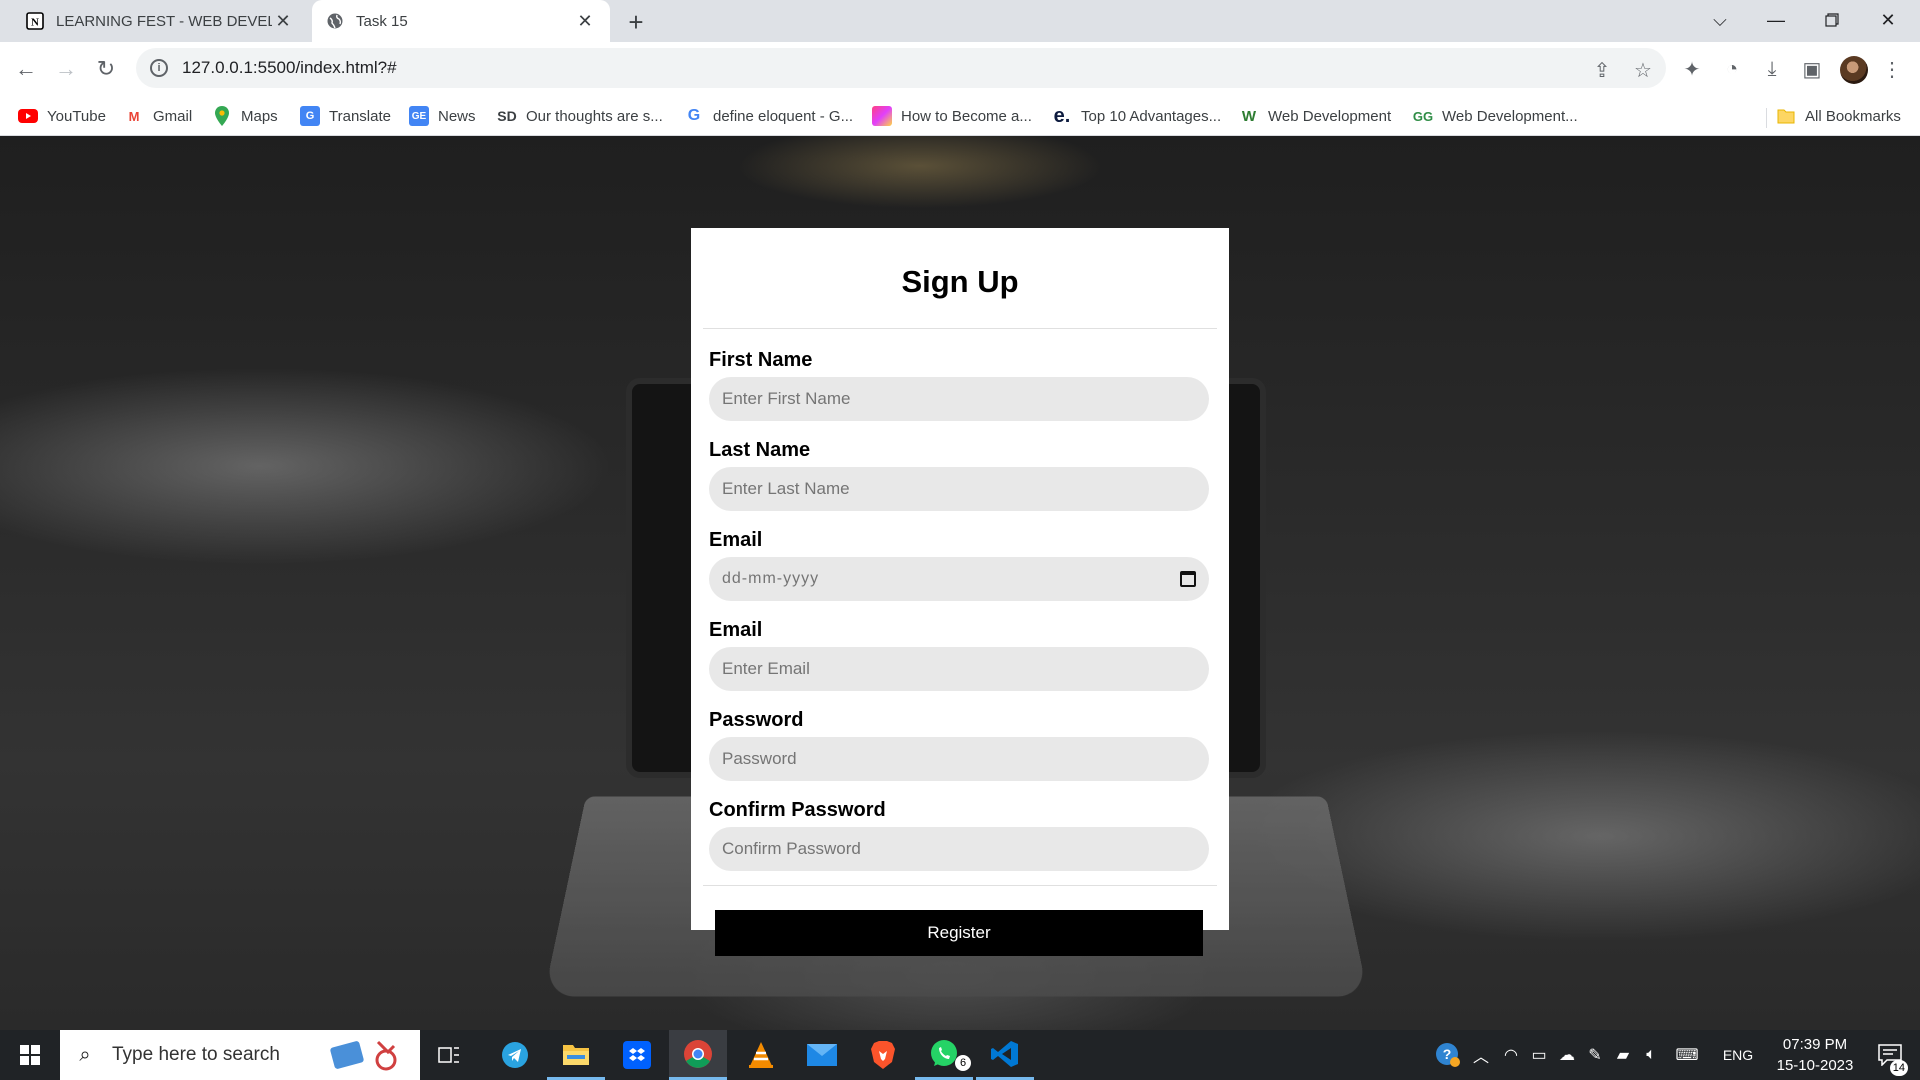 Image resolution: width=1920 pixels, height=1080 pixels. I want to click on url-text: 127.0.0.1:5500/index.html?#, so click(289, 67).